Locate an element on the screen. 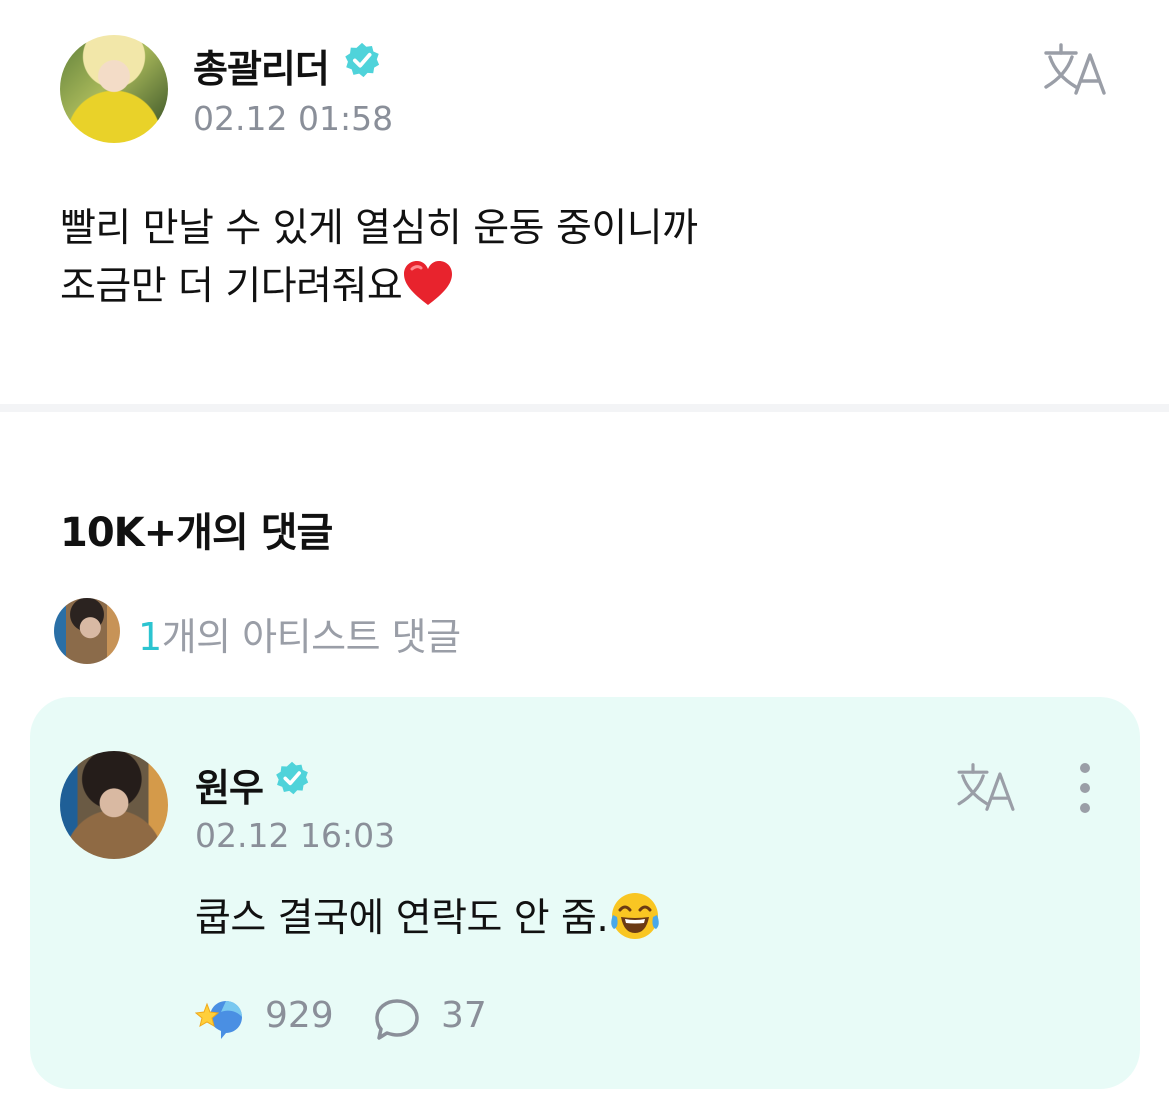 The width and height of the screenshot is (1169, 1117). comment-author-name: 원우 is located at coordinates (229, 784).